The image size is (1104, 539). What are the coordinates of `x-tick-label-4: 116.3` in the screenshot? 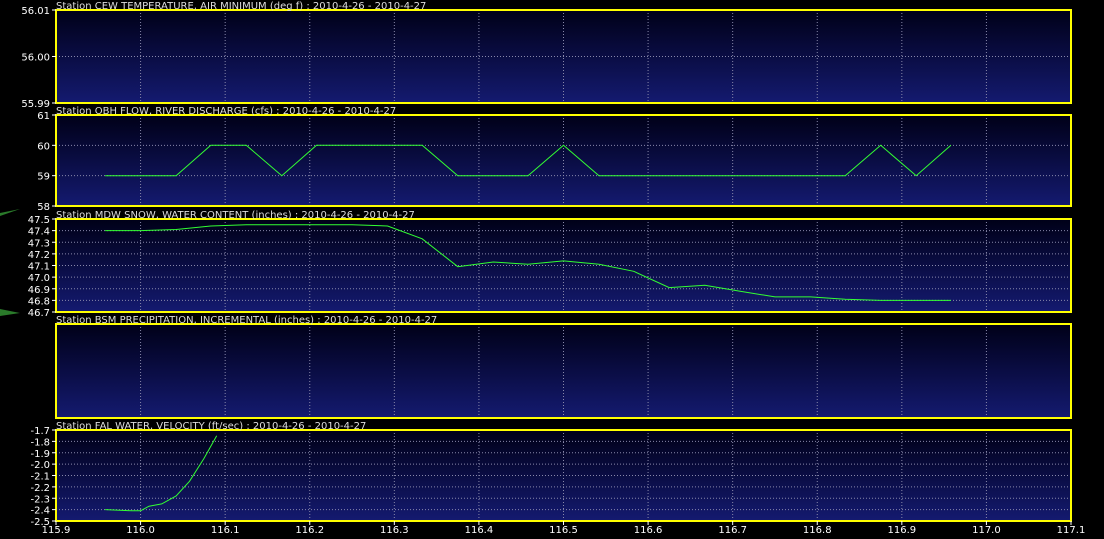 It's located at (394, 530).